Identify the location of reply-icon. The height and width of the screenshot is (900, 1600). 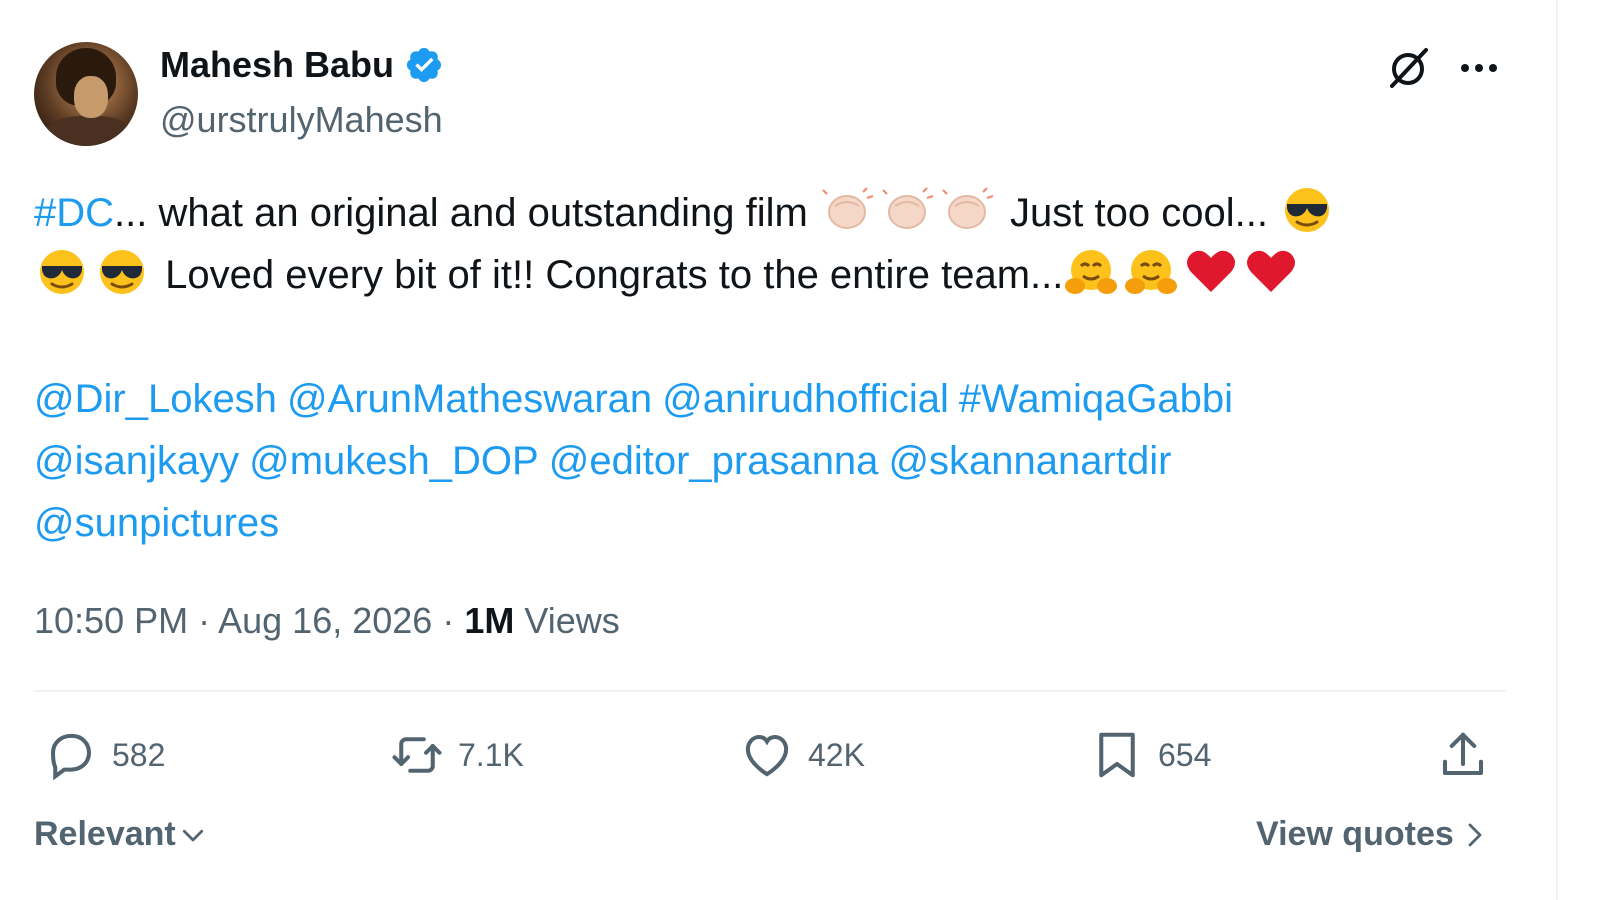
(71, 757).